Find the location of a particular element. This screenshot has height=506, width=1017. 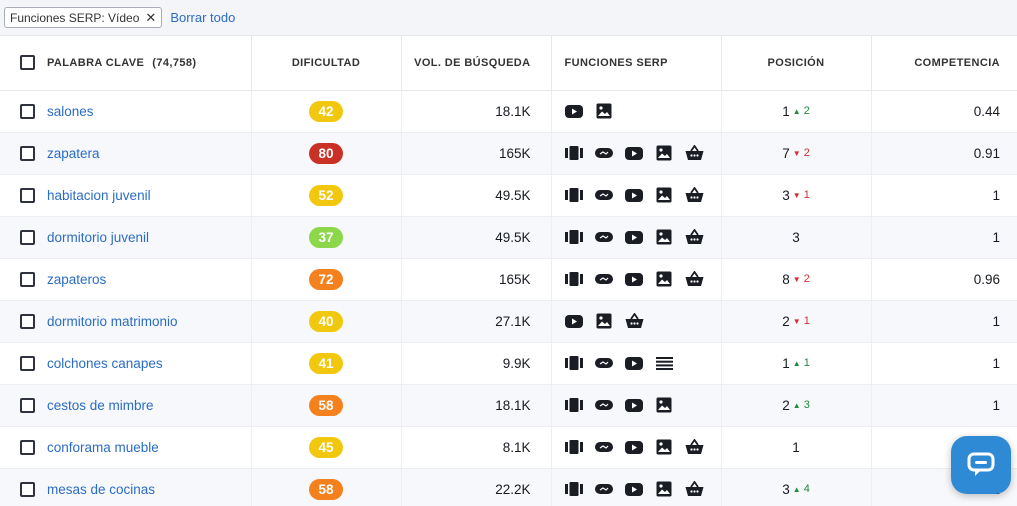

position-cell: 7 ▼ 2 is located at coordinates (796, 153).